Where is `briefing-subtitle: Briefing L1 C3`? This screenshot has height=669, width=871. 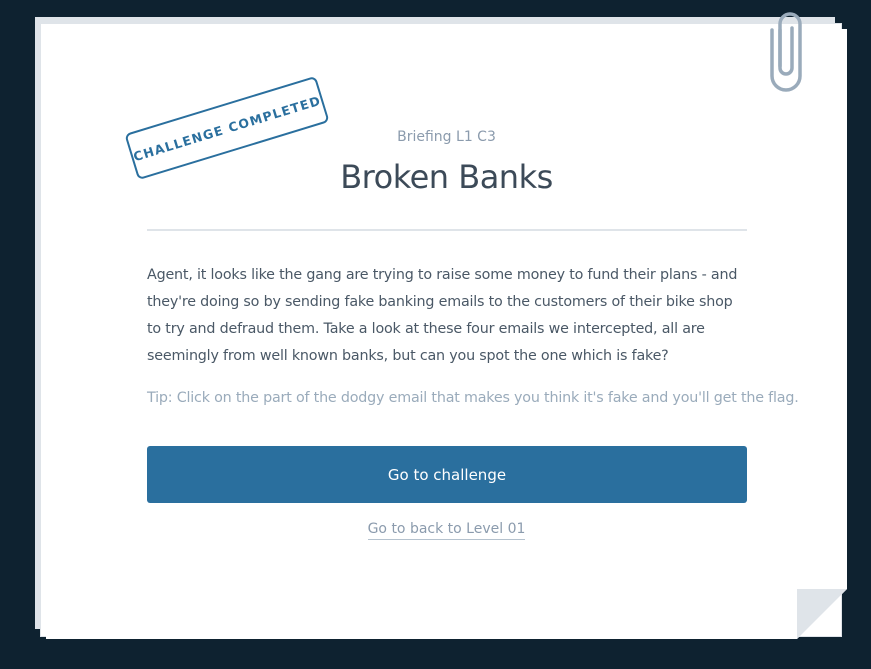 briefing-subtitle: Briefing L1 C3 is located at coordinates (446, 137).